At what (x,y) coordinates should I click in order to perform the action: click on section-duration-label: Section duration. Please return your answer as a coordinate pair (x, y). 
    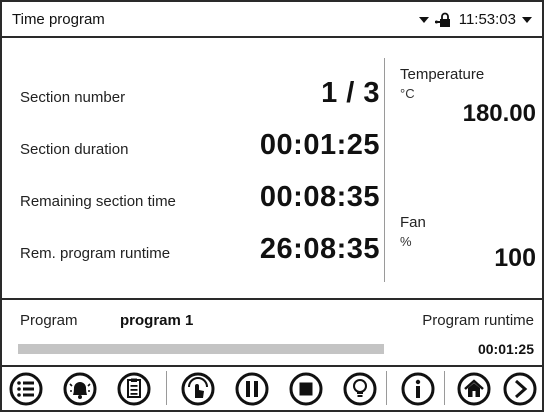
    Looking at the image, I should click on (74, 149).